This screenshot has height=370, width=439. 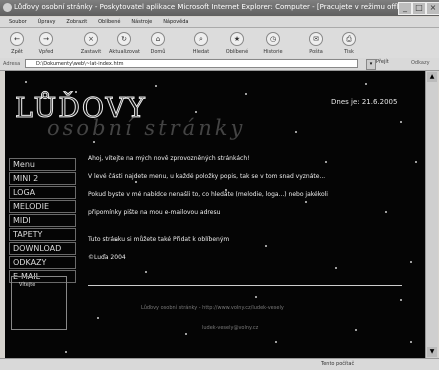 What do you see at coordinates (146, 128) in the screenshot?
I see `site-logo-subtitle: osobní stránky` at bounding box center [146, 128].